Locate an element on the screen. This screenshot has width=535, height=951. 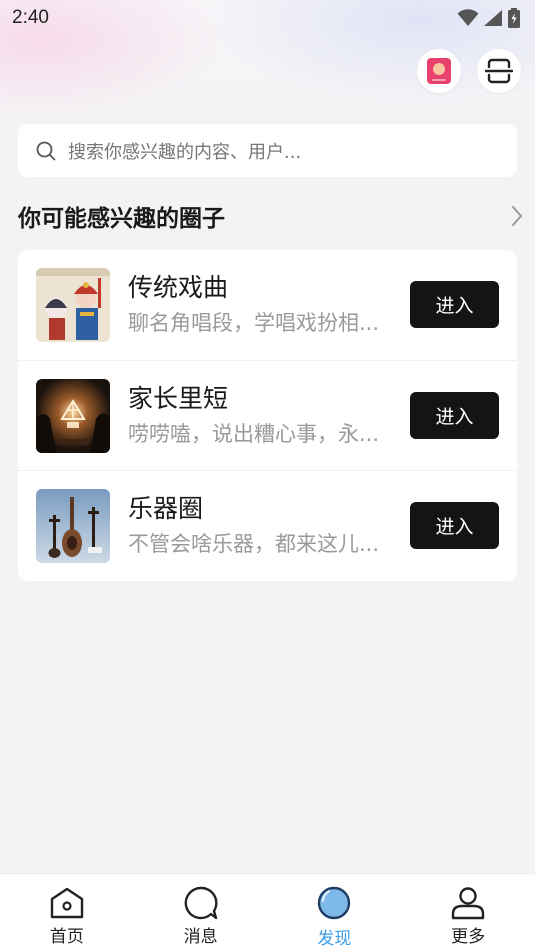
wifi-icon is located at coordinates (468, 17).